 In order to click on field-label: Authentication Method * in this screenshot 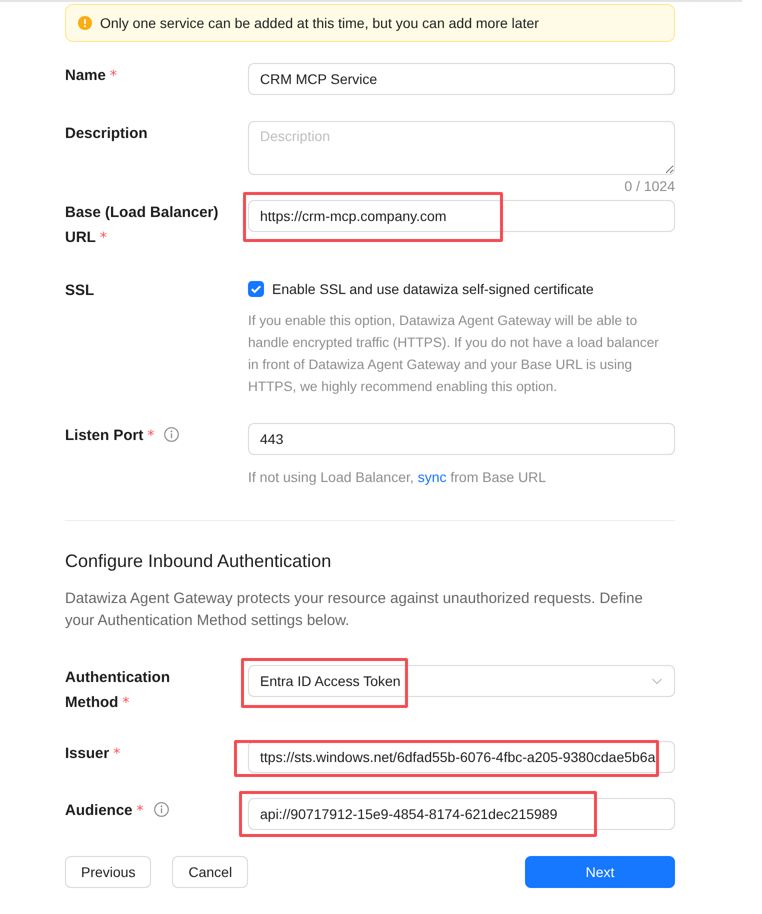, I will do `click(117, 690)`.